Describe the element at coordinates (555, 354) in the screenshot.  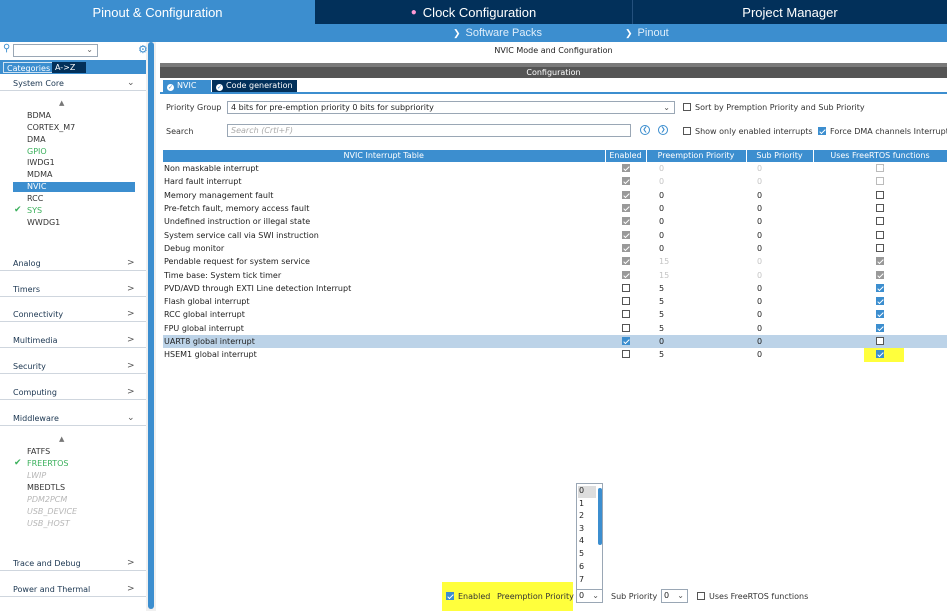
I see `table-row: HSEM1 global interrupt 5 0` at that location.